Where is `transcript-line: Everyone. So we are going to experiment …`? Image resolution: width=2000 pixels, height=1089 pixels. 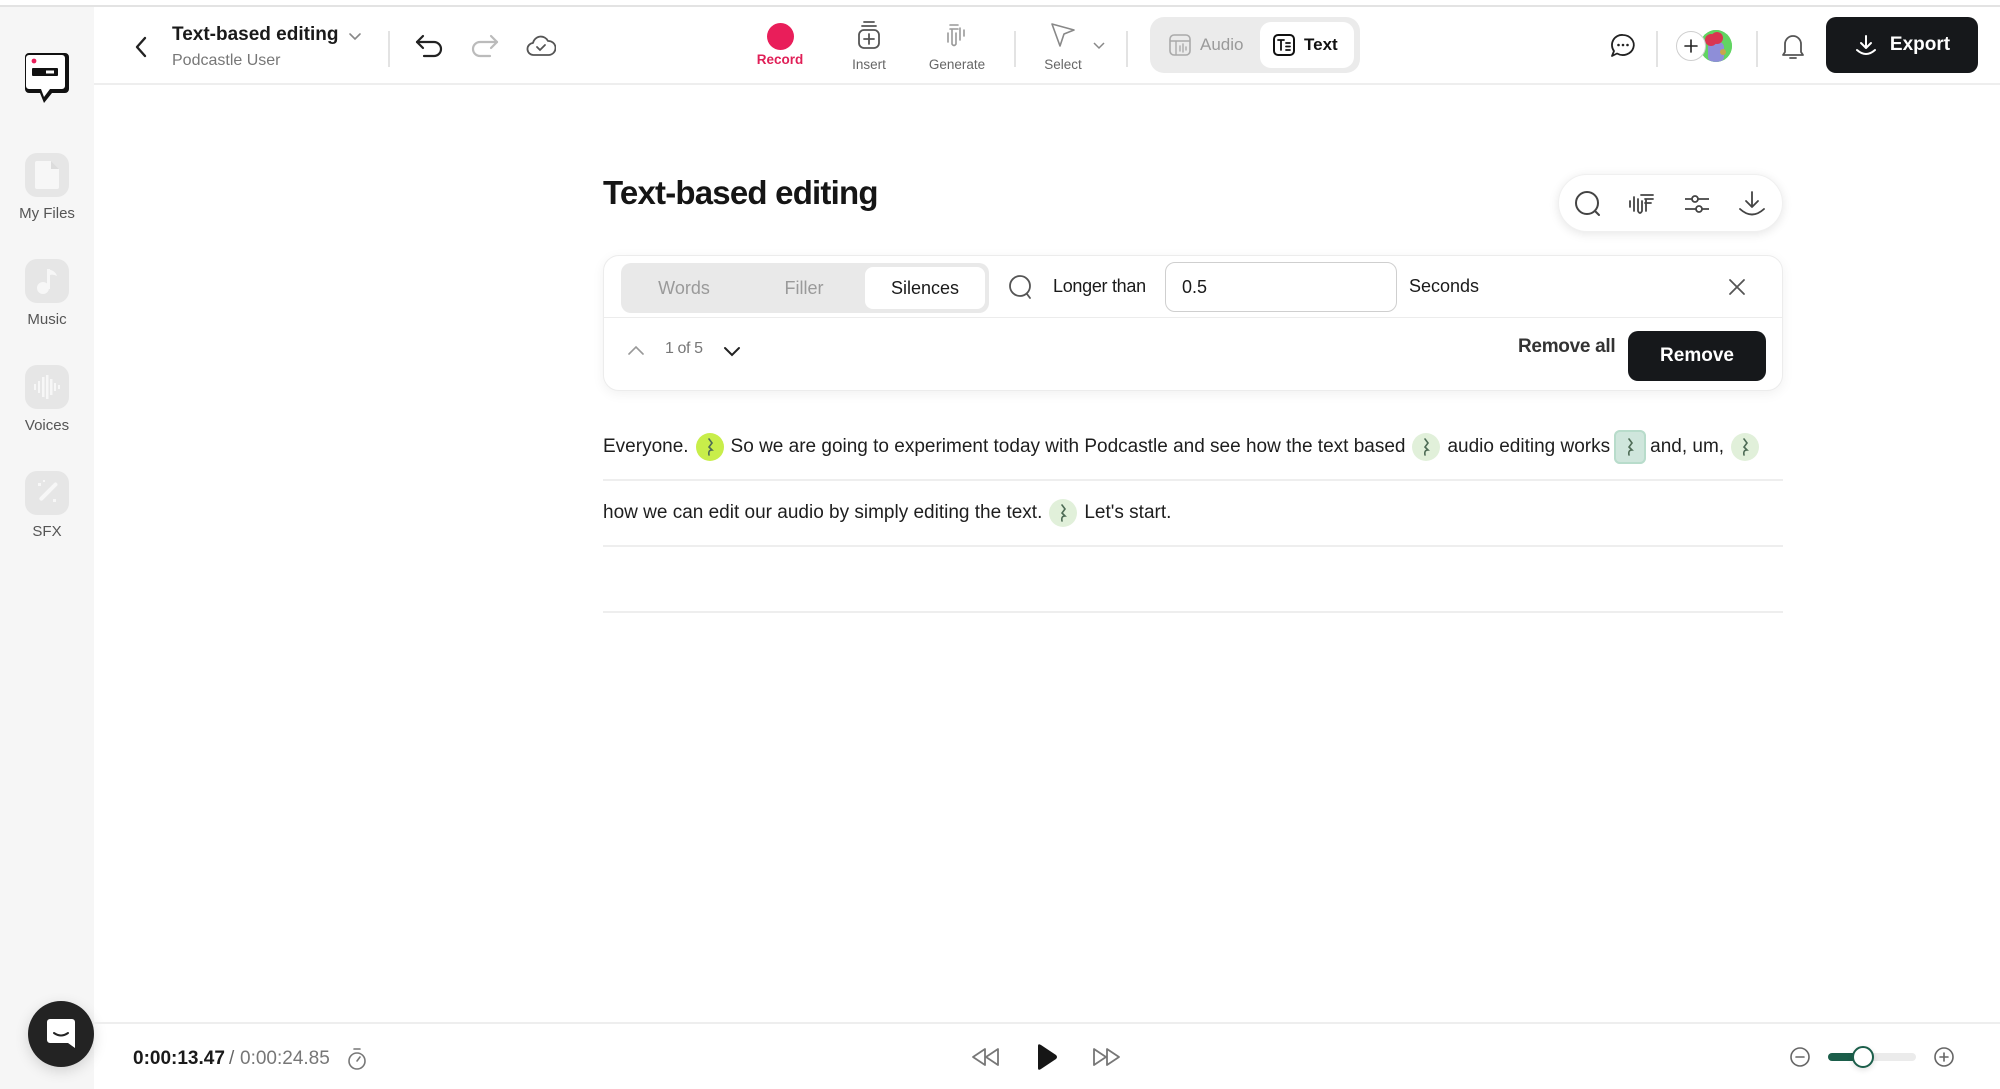 transcript-line: Everyone. So we are going to experiment … is located at coordinates (1193, 448).